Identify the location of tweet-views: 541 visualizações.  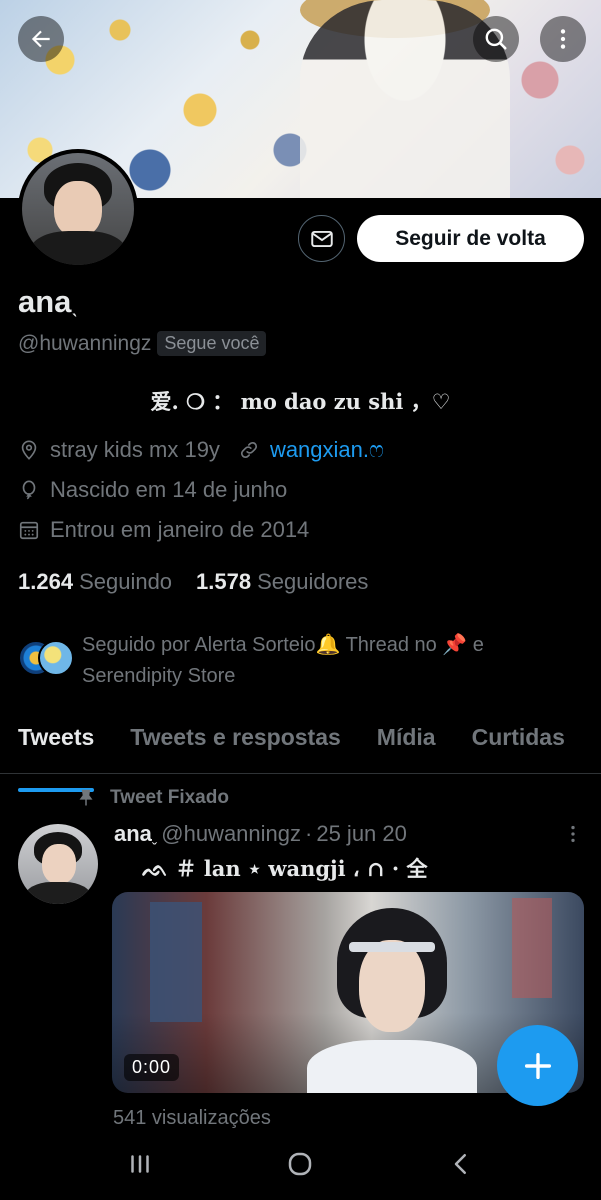
(192, 1118).